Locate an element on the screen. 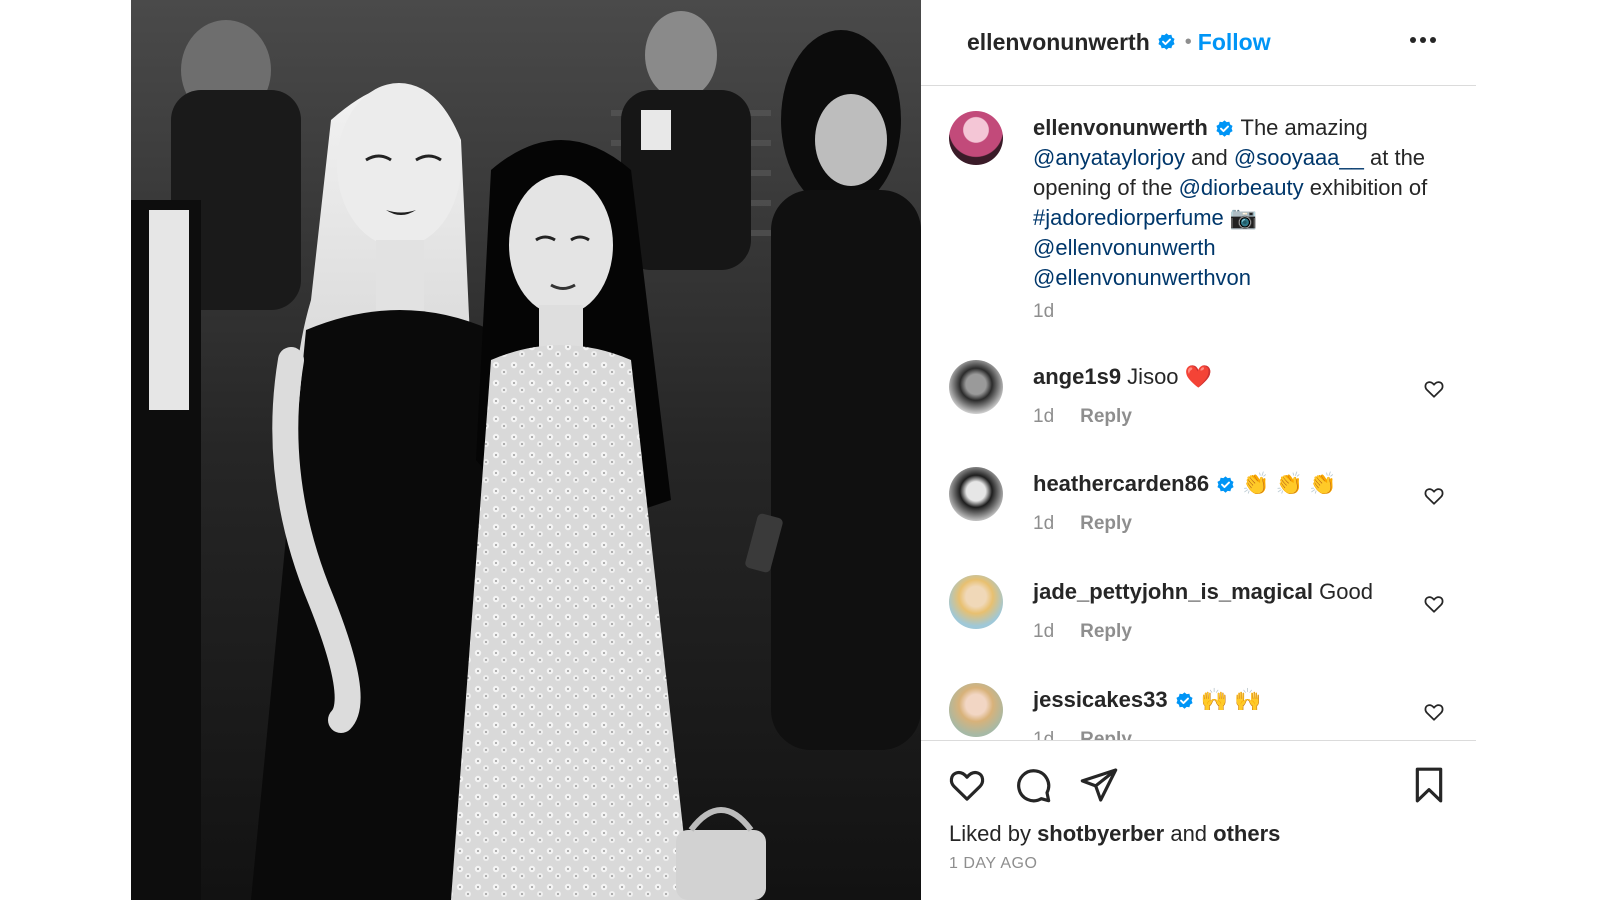 This screenshot has height=900, width=1600. mention-link: @sooyaaa__ is located at coordinates (1299, 157).